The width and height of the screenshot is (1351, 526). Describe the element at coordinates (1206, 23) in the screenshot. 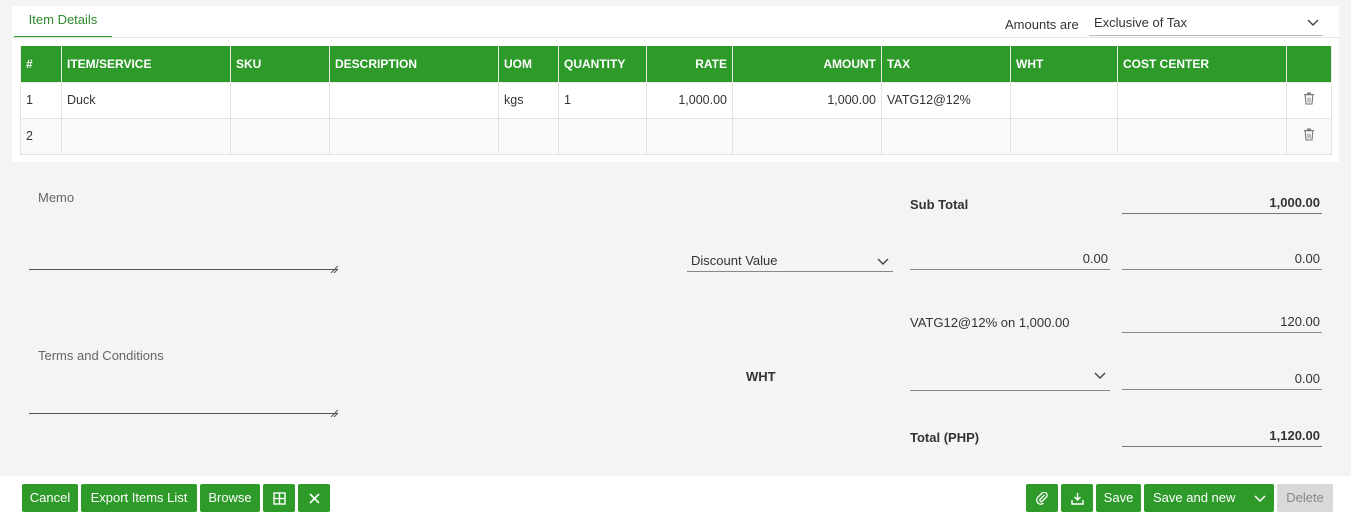

I see `amounts-are-select: Exclusive of Tax` at that location.